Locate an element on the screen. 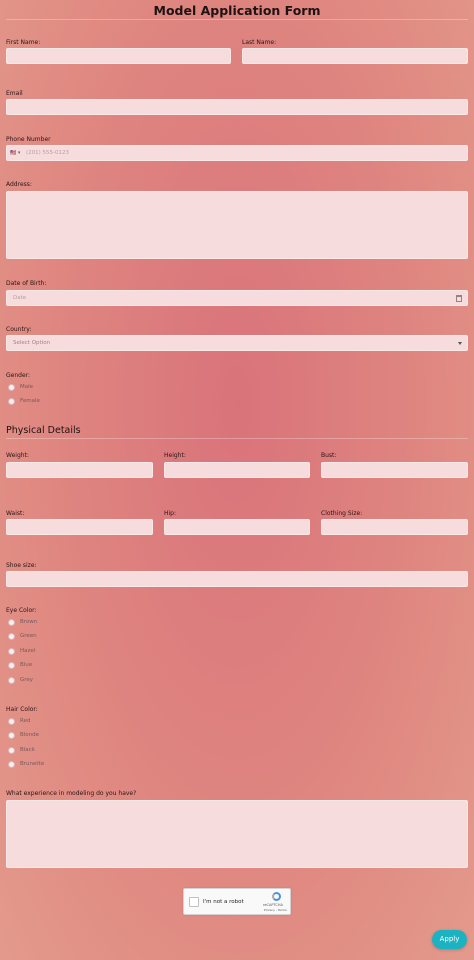  option-label: Blonde is located at coordinates (30, 735).